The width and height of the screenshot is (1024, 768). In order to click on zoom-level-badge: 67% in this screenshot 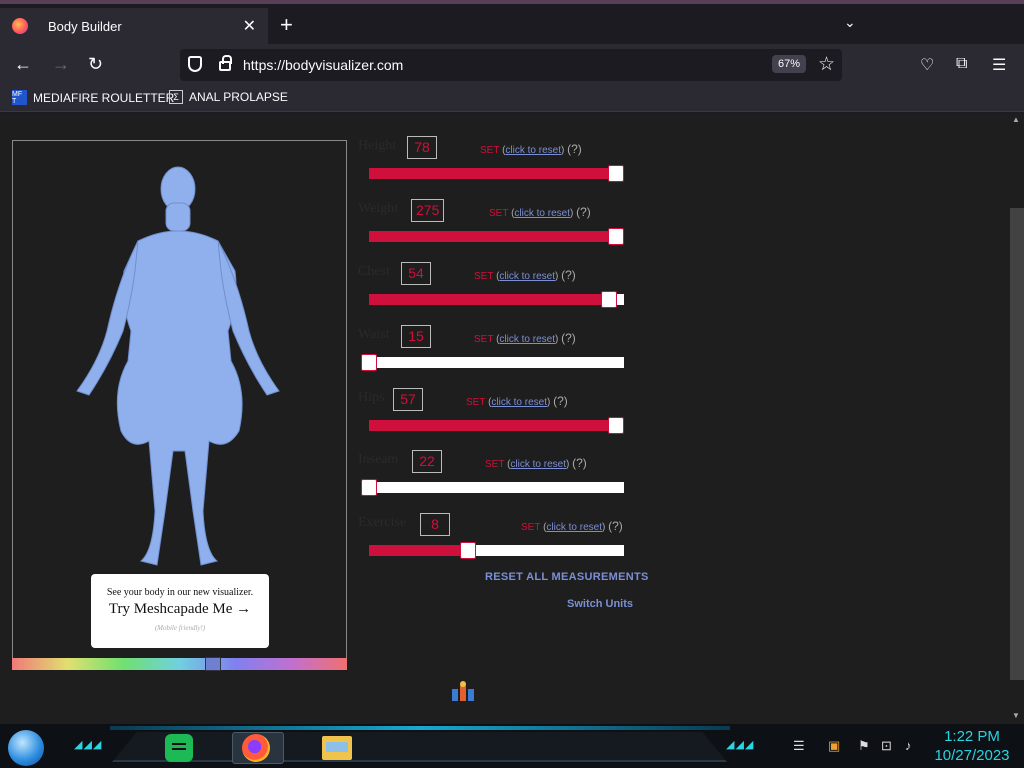, I will do `click(789, 64)`.